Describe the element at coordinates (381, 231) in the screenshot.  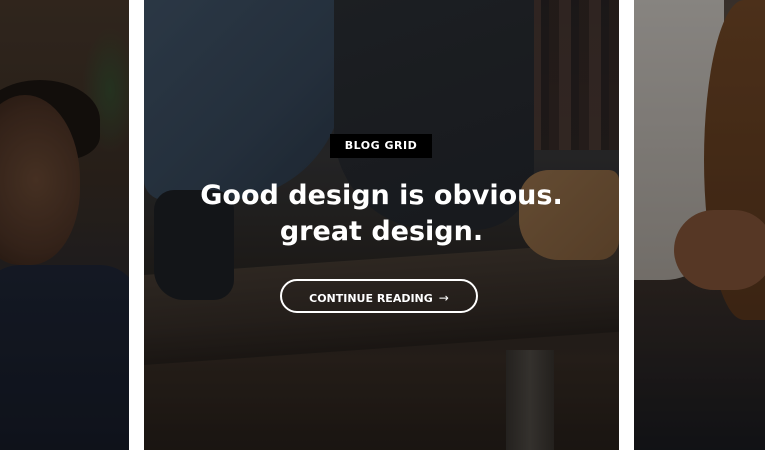
I see `post-title-line-2: great design.` at that location.